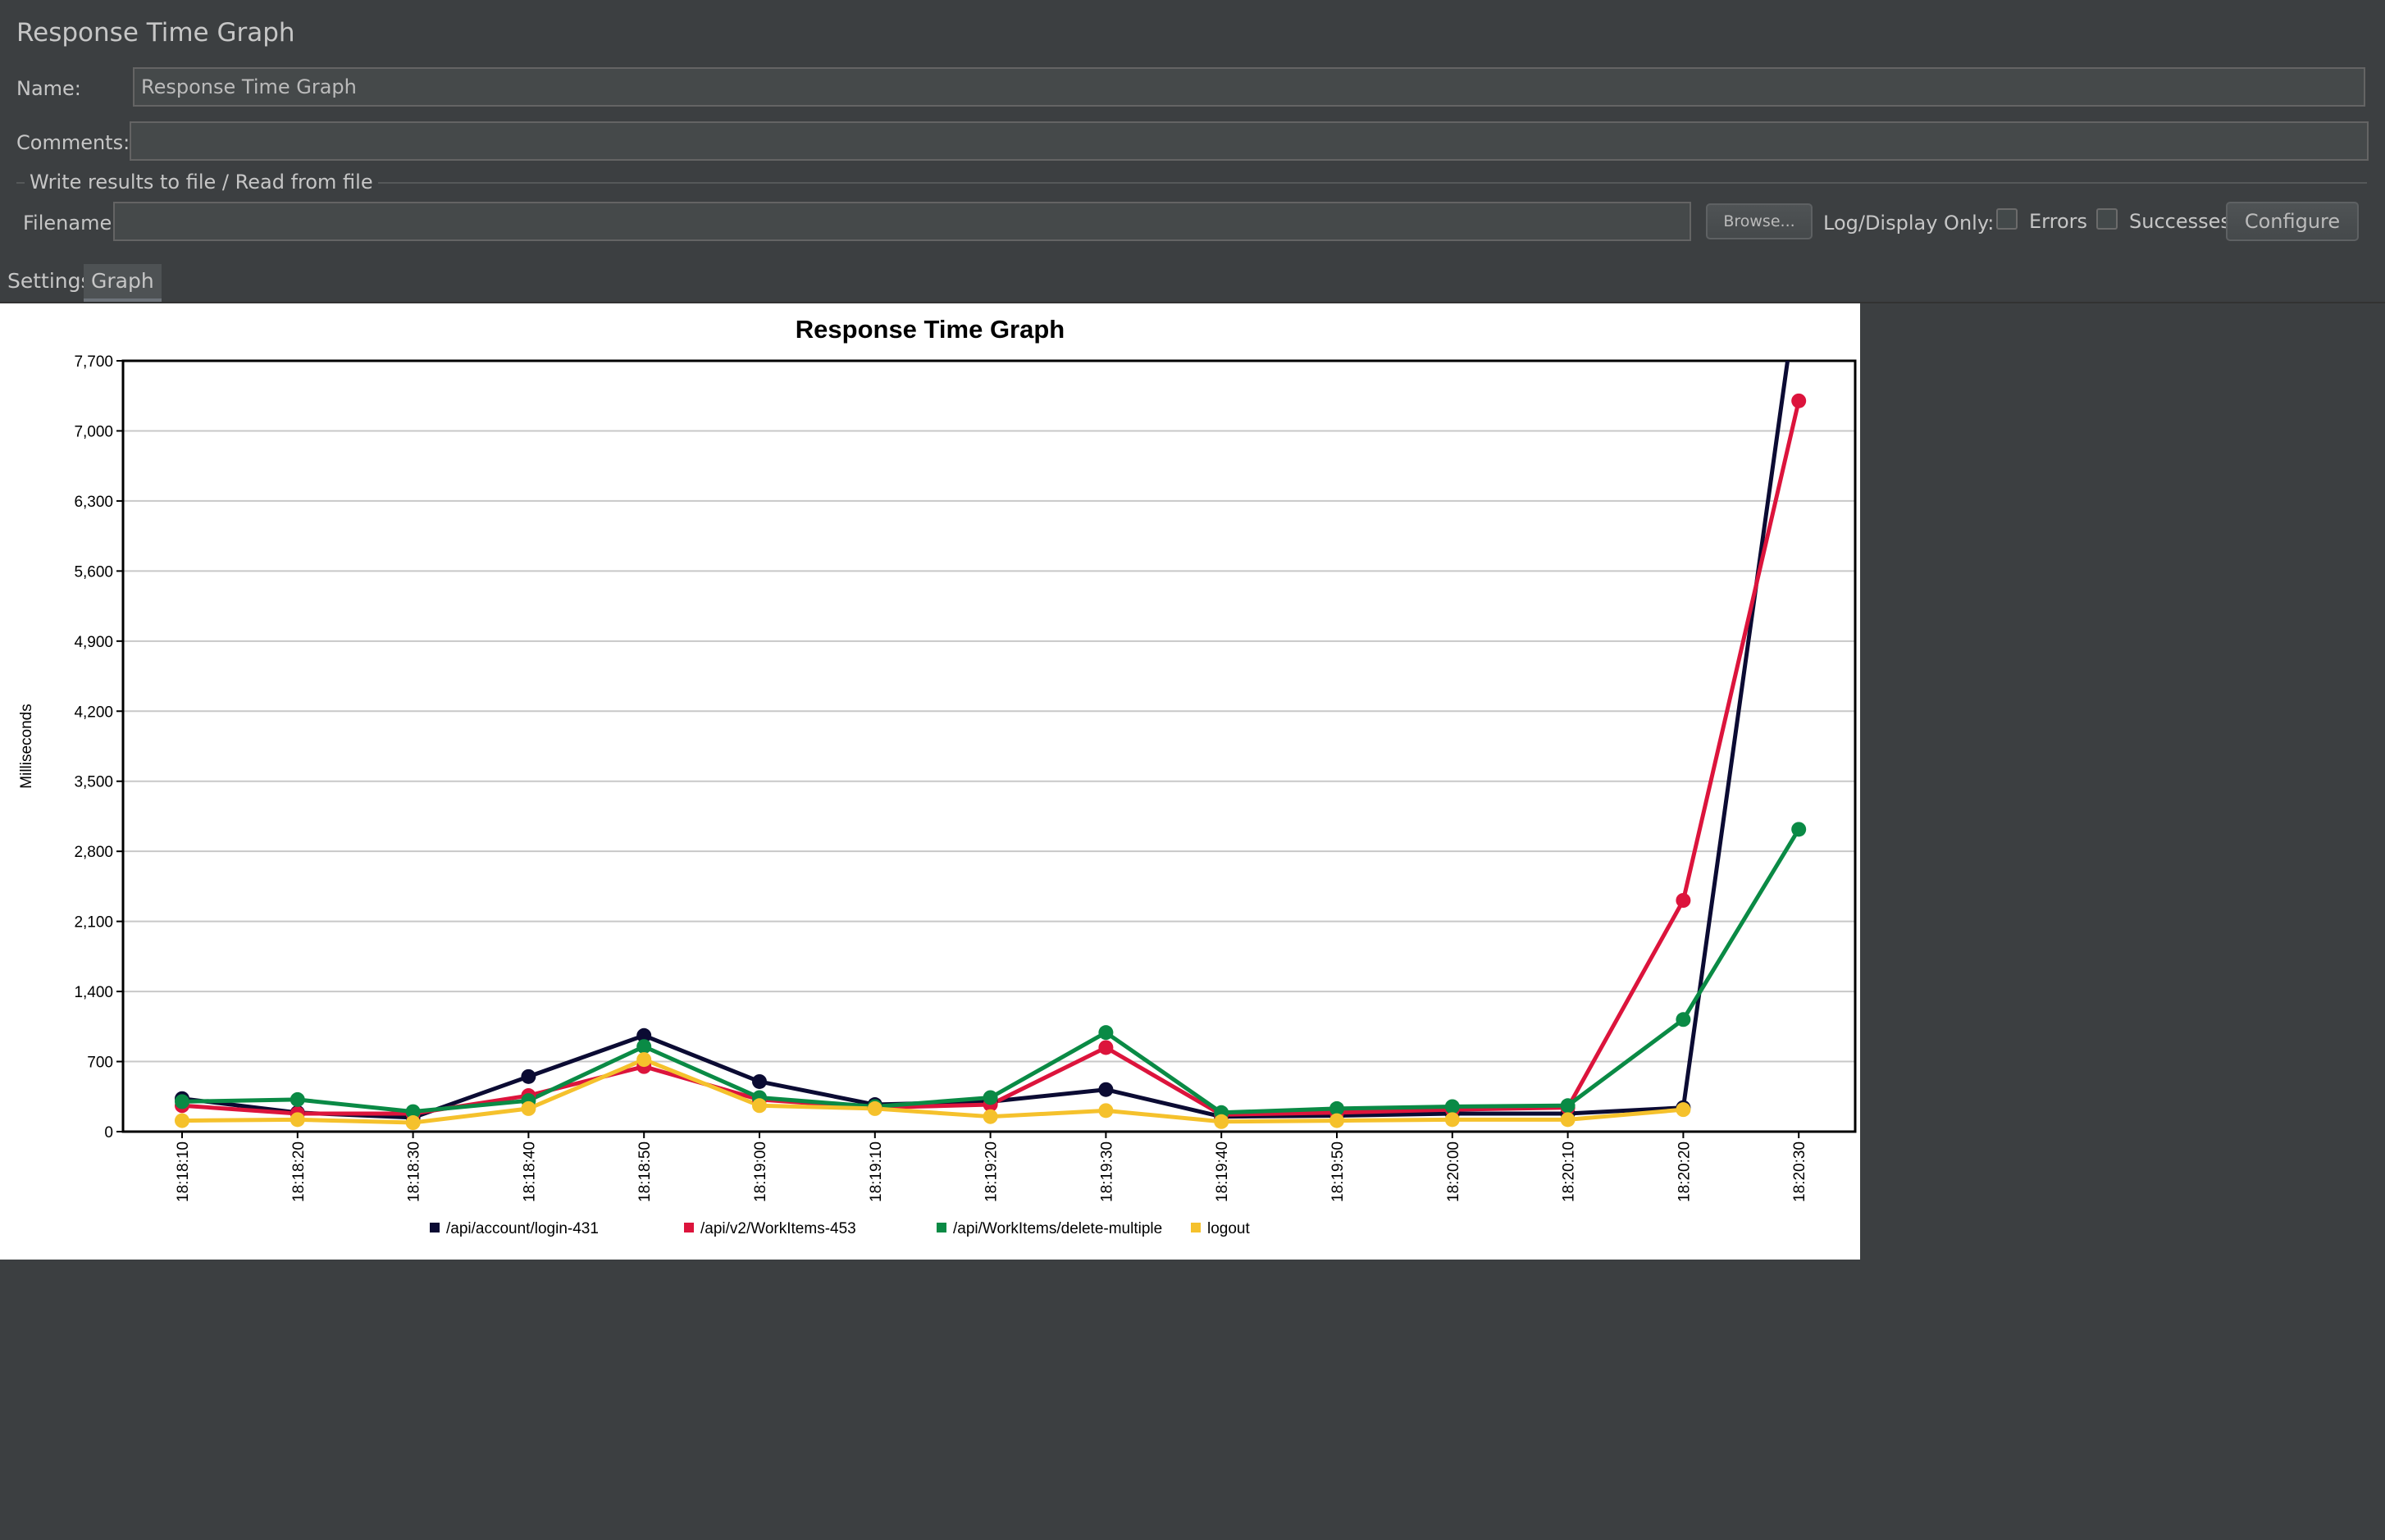 The image size is (2385, 1540). I want to click on series-line, so click(991, 971).